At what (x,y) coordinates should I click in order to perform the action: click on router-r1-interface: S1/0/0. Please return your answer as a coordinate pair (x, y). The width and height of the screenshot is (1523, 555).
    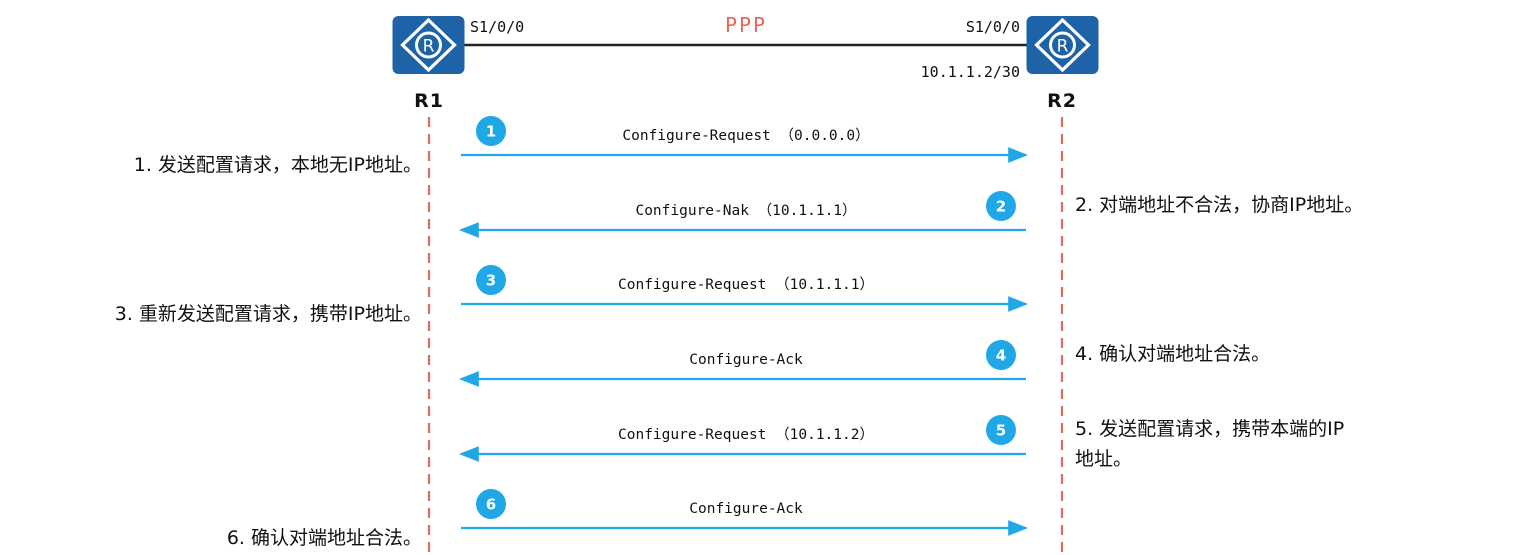
    Looking at the image, I should click on (497, 27).